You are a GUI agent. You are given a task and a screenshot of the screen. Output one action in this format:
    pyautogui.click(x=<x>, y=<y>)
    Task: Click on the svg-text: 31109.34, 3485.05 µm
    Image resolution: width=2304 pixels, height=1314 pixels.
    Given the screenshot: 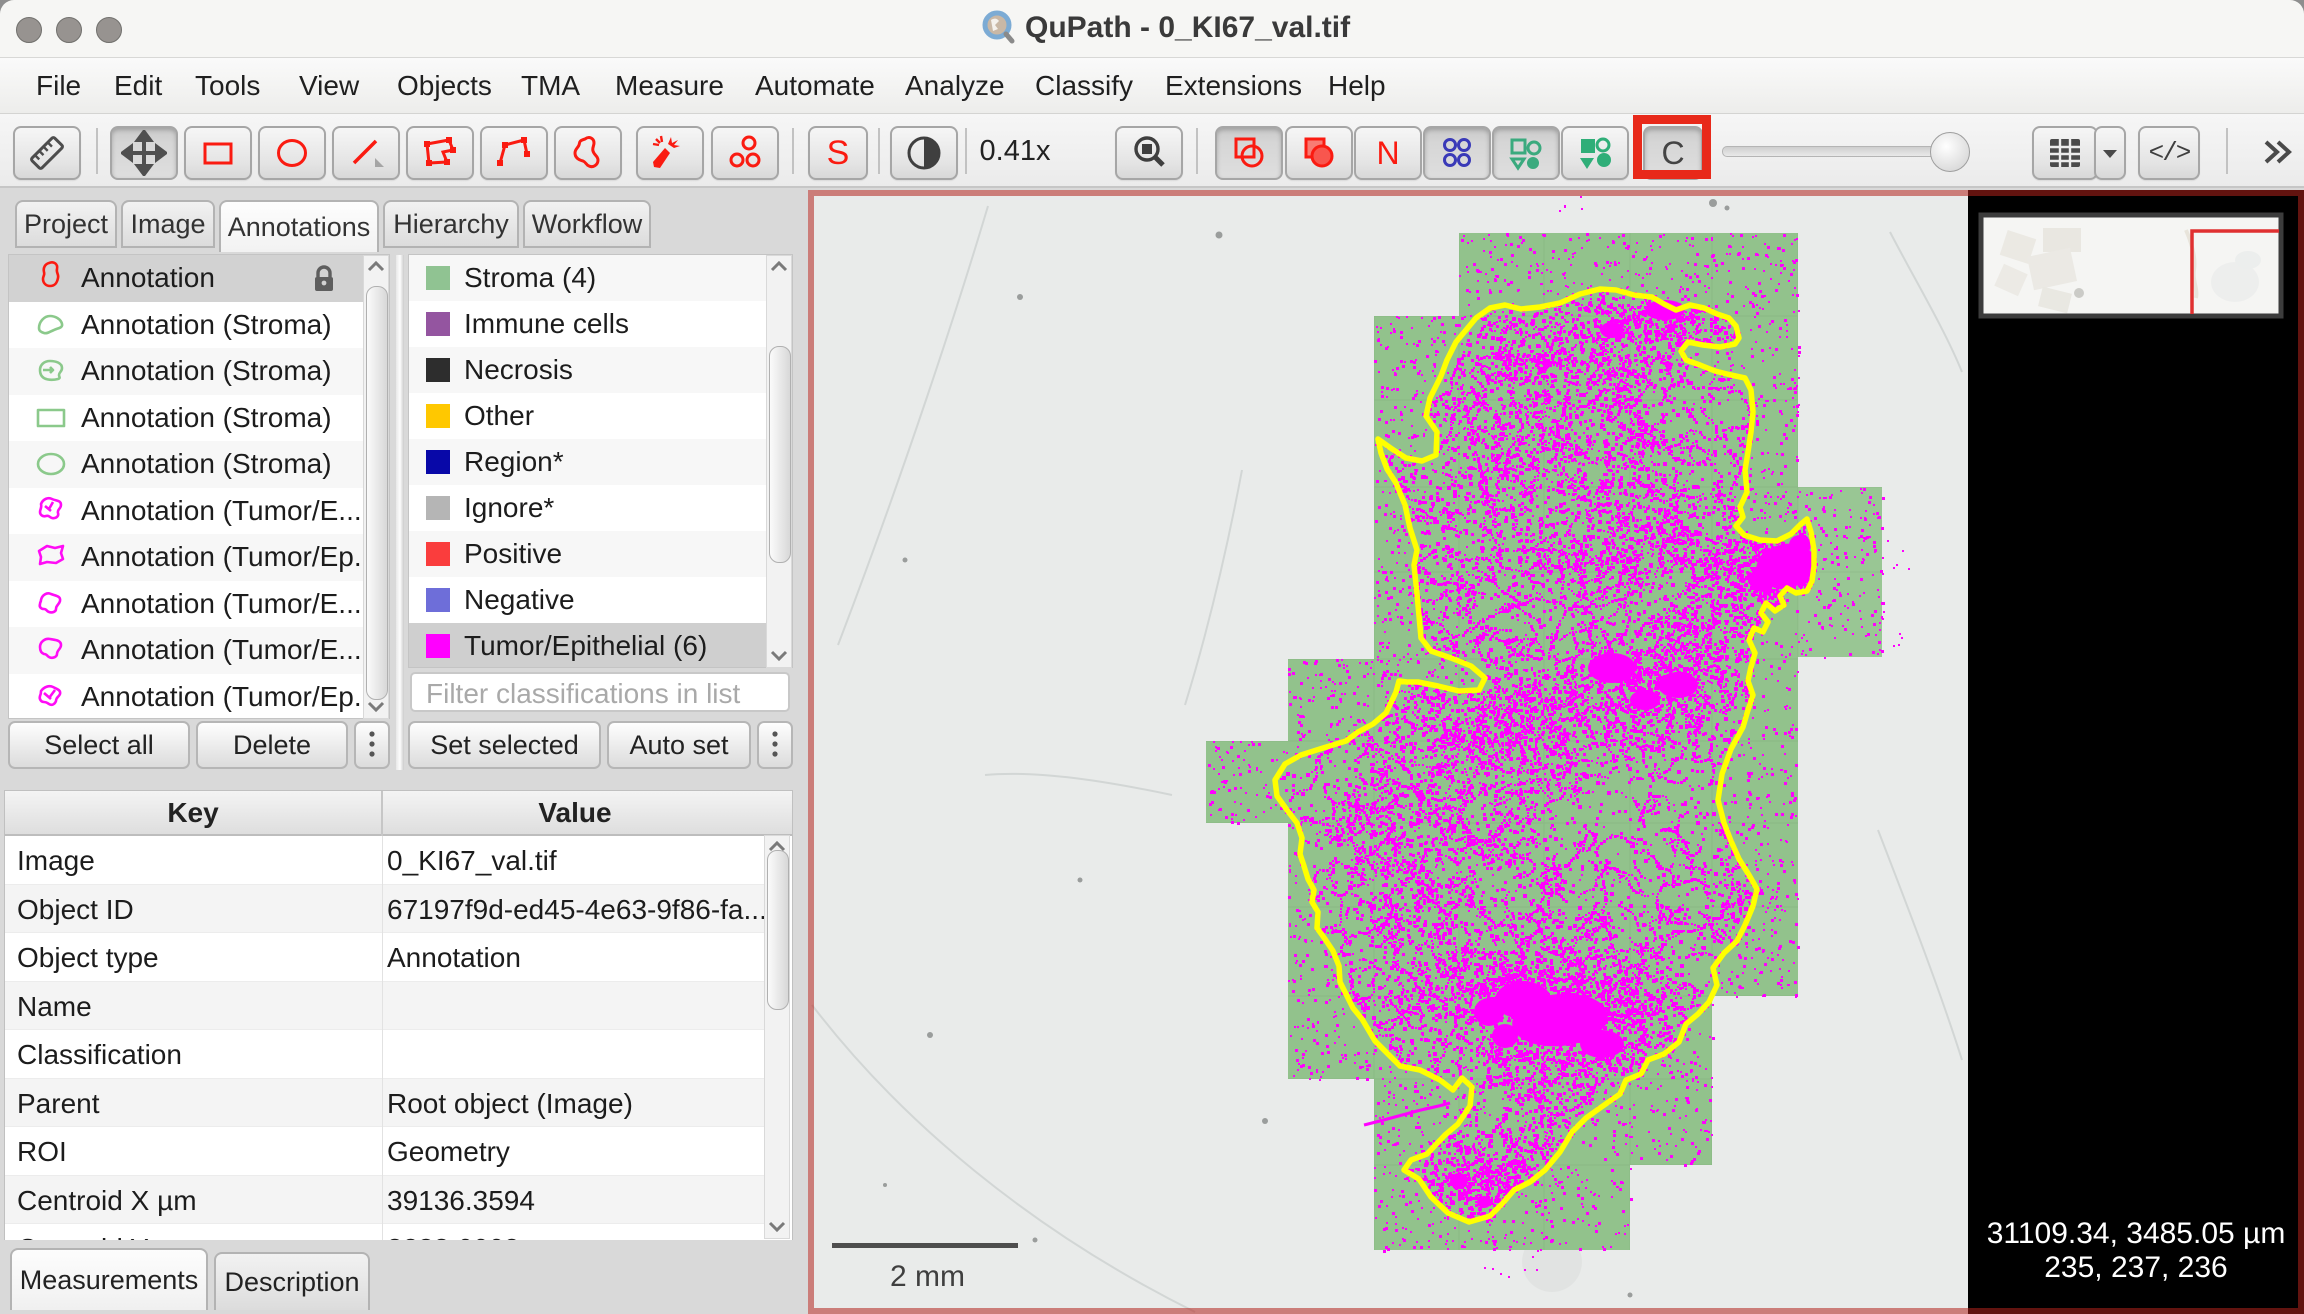 What is the action you would take?
    pyautogui.click(x=2136, y=1233)
    